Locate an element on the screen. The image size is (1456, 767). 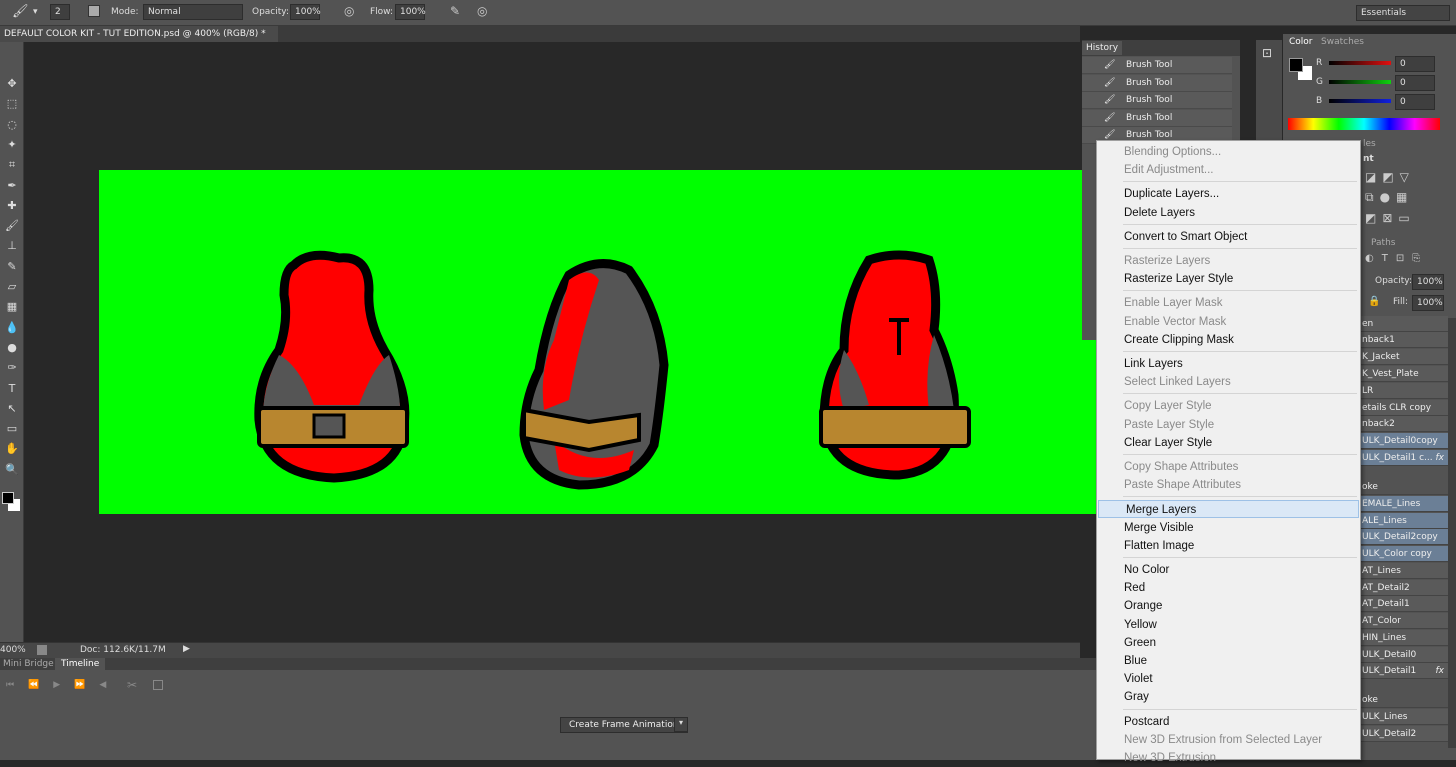
animation-dropdown-icon: ▾ is located at coordinates (681, 724).